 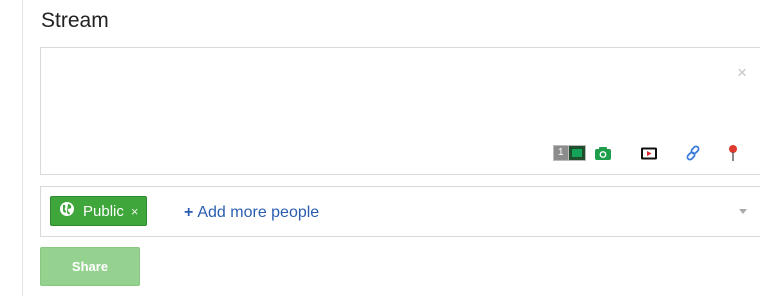 What do you see at coordinates (733, 153) in the screenshot?
I see `location-pin-icon` at bounding box center [733, 153].